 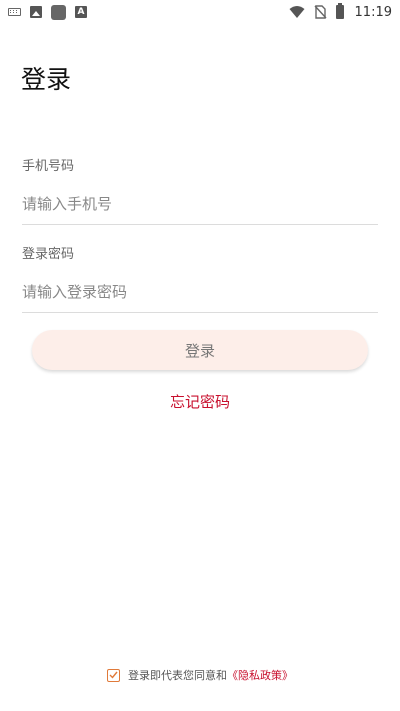 I want to click on login-button: 登录, so click(x=200, y=350).